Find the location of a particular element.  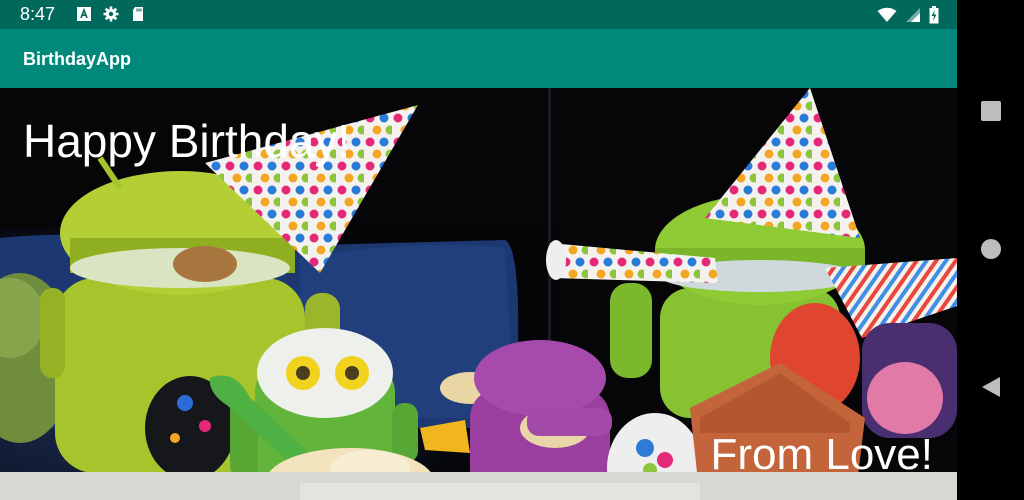

status-icons-right is located at coordinates (908, 15).